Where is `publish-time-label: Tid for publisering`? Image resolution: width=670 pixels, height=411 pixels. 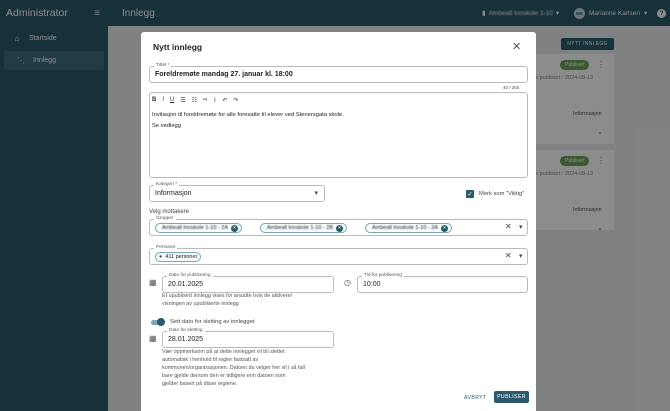
publish-time-label: Tid for publisering is located at coordinates (383, 275).